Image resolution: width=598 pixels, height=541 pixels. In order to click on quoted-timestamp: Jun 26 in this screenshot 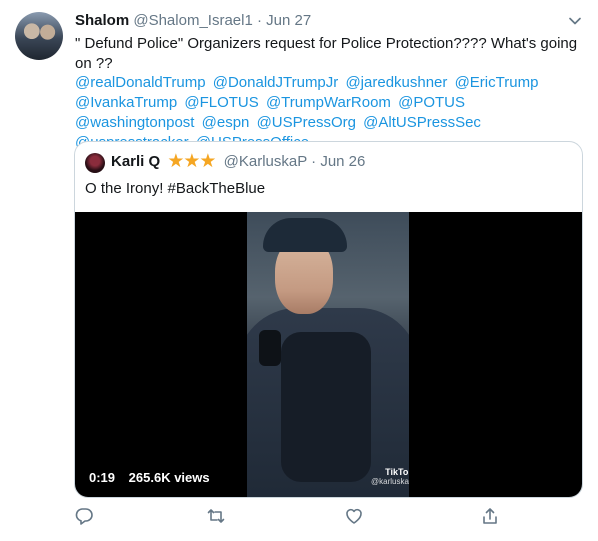, I will do `click(342, 161)`.